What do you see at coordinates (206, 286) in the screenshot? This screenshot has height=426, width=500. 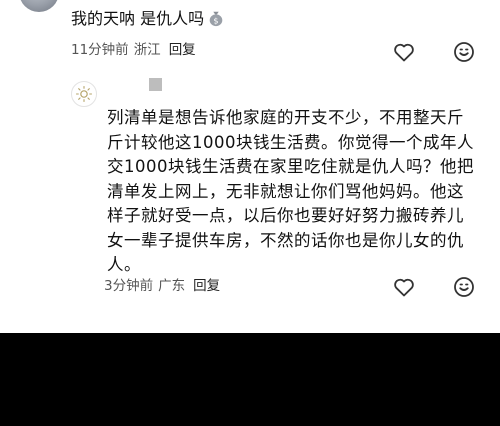 I see `comment-2-reply-button: 回复` at bounding box center [206, 286].